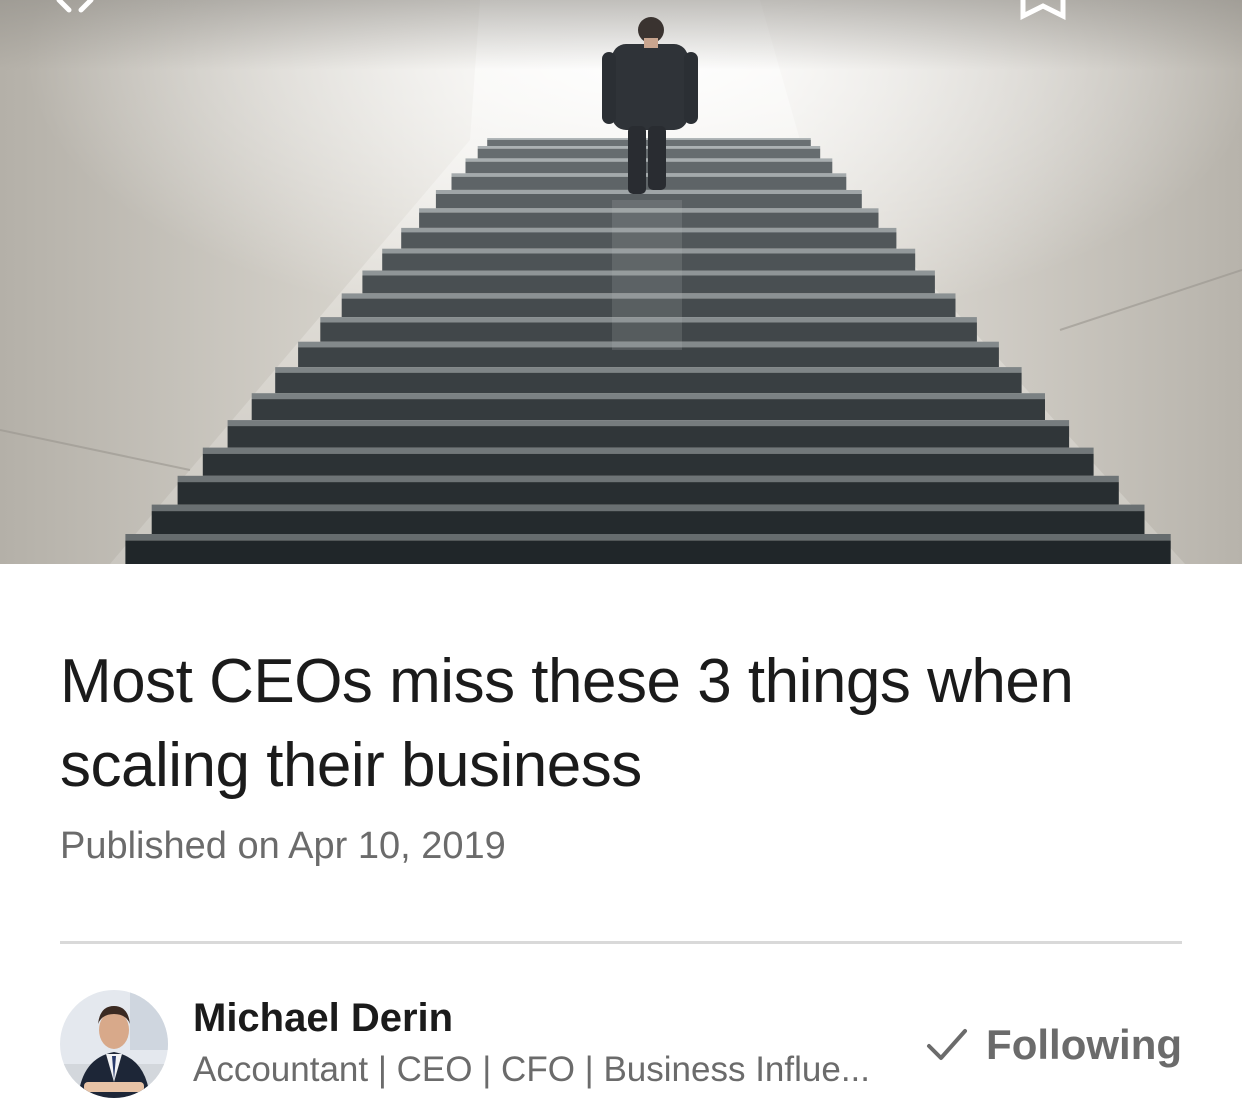 Image resolution: width=1242 pixels, height=1117 pixels. What do you see at coordinates (283, 846) in the screenshot?
I see `published-date: Published on Apr 10, 2019` at bounding box center [283, 846].